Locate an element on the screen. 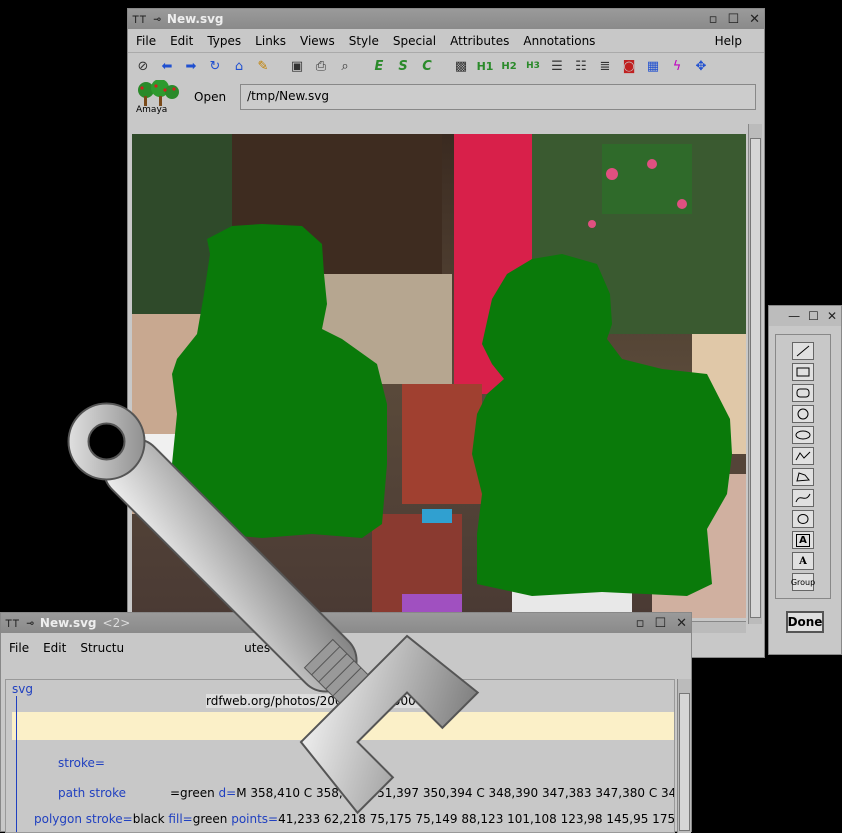  table-icon: ▦ is located at coordinates (653, 66).